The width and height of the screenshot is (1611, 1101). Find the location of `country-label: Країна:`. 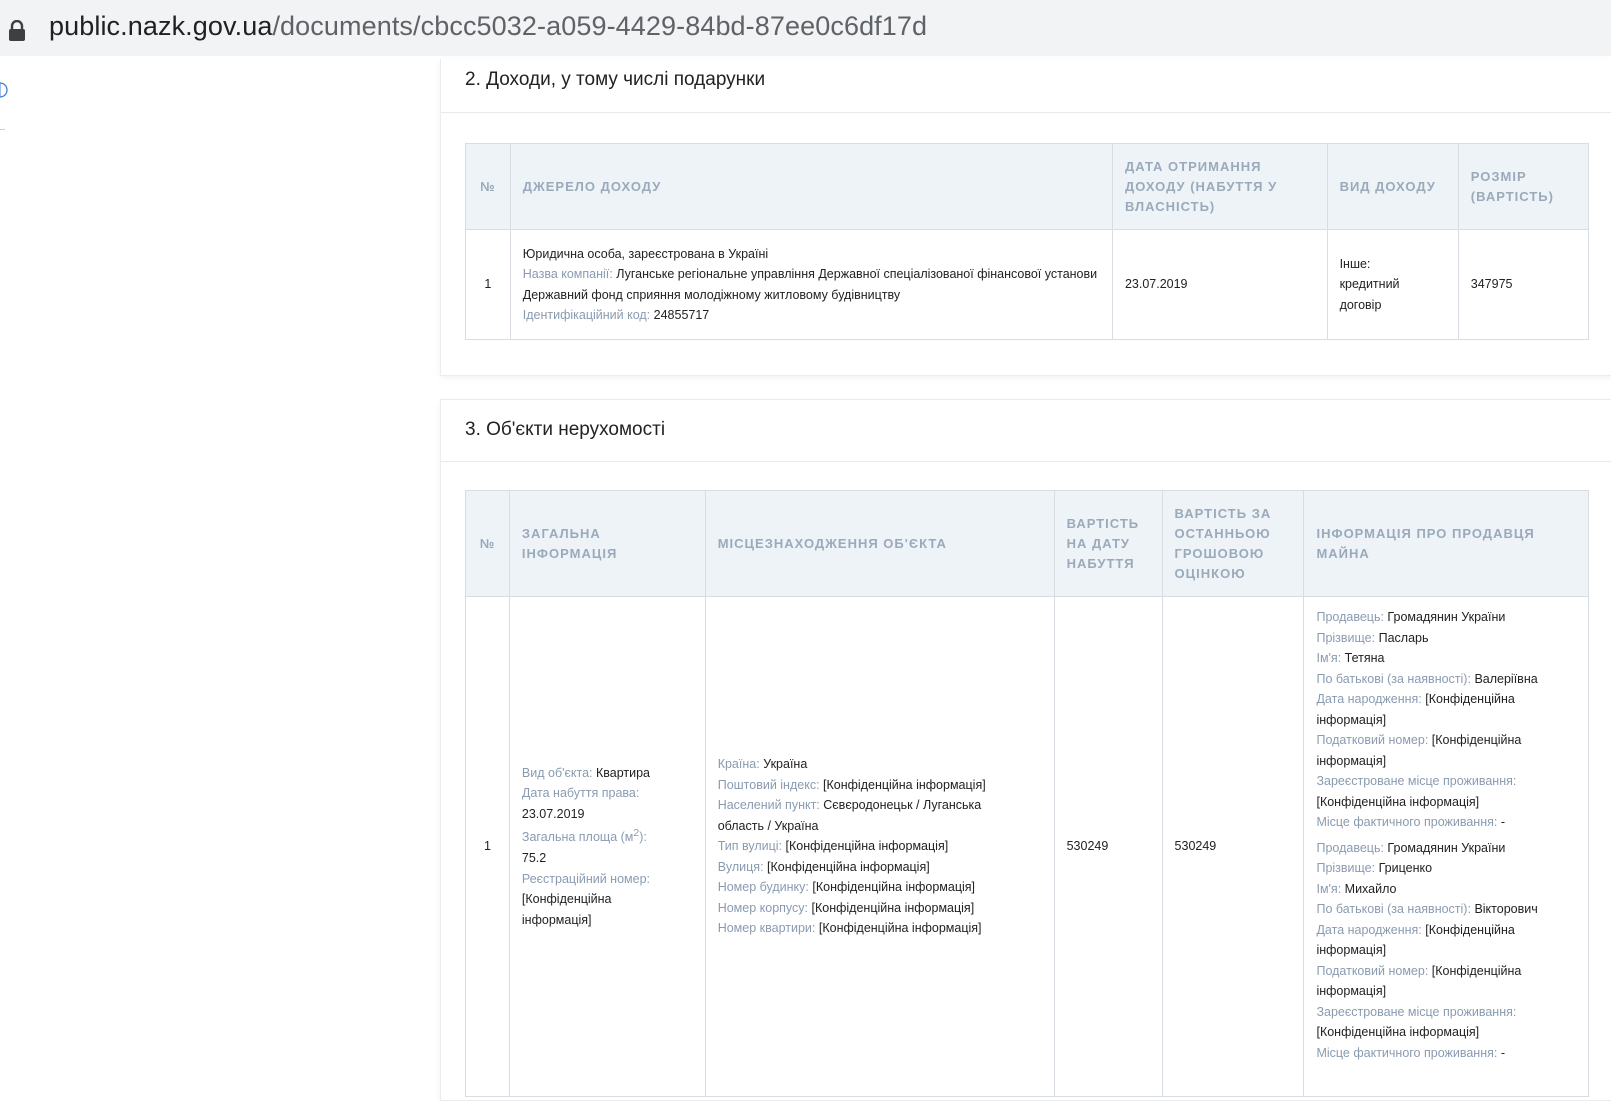

country-label: Країна: is located at coordinates (738, 764).